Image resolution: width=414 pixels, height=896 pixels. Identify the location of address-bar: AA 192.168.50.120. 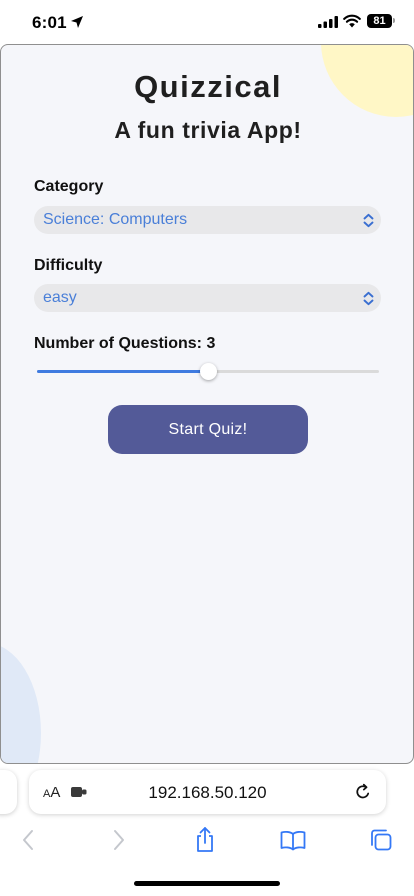
(207, 792).